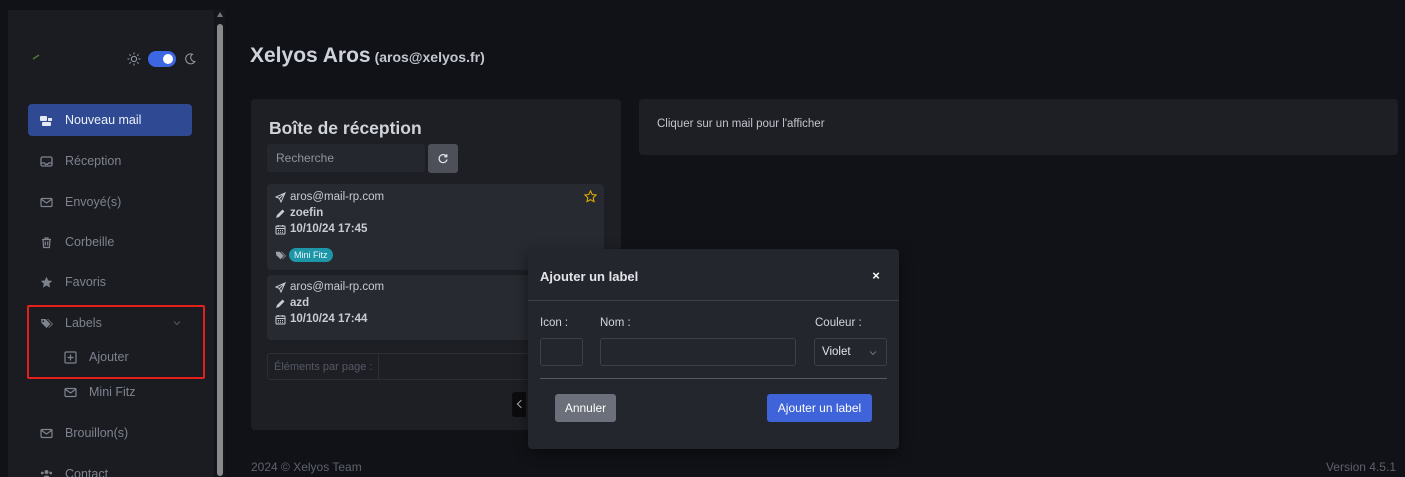 This screenshot has width=1405, height=477. I want to click on sidebar-item-labels: Labels, so click(110, 323).